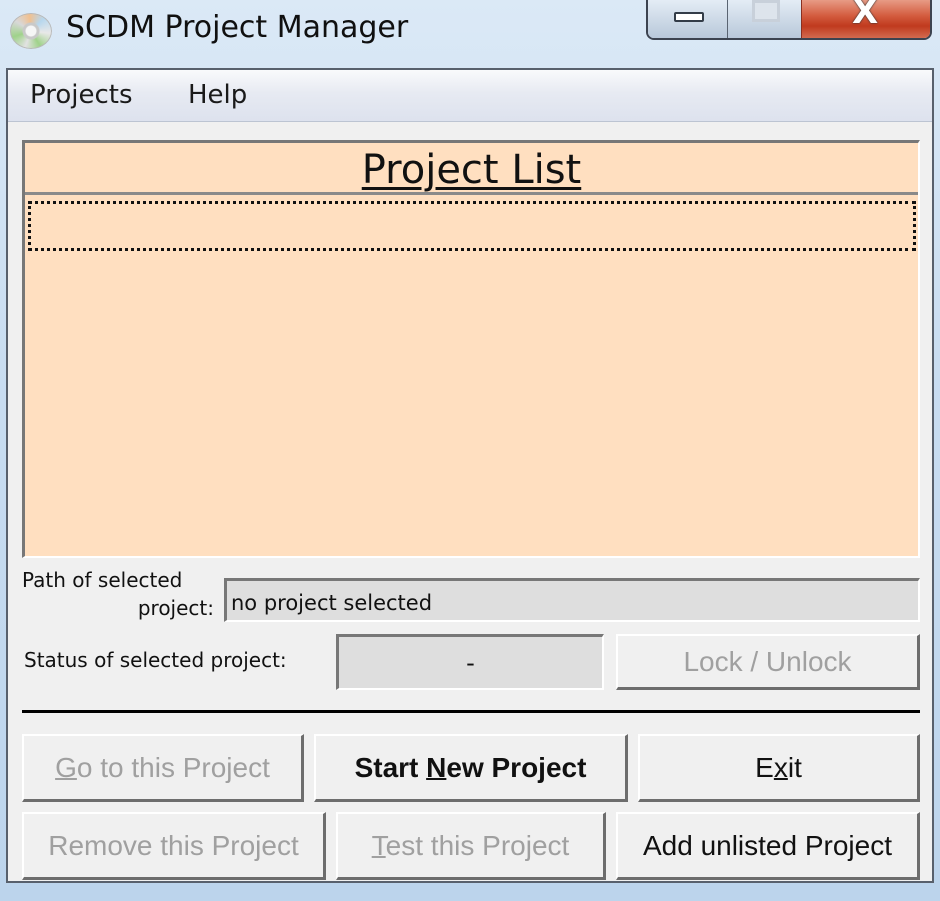  I want to click on exit-label: Exit, so click(778, 768).